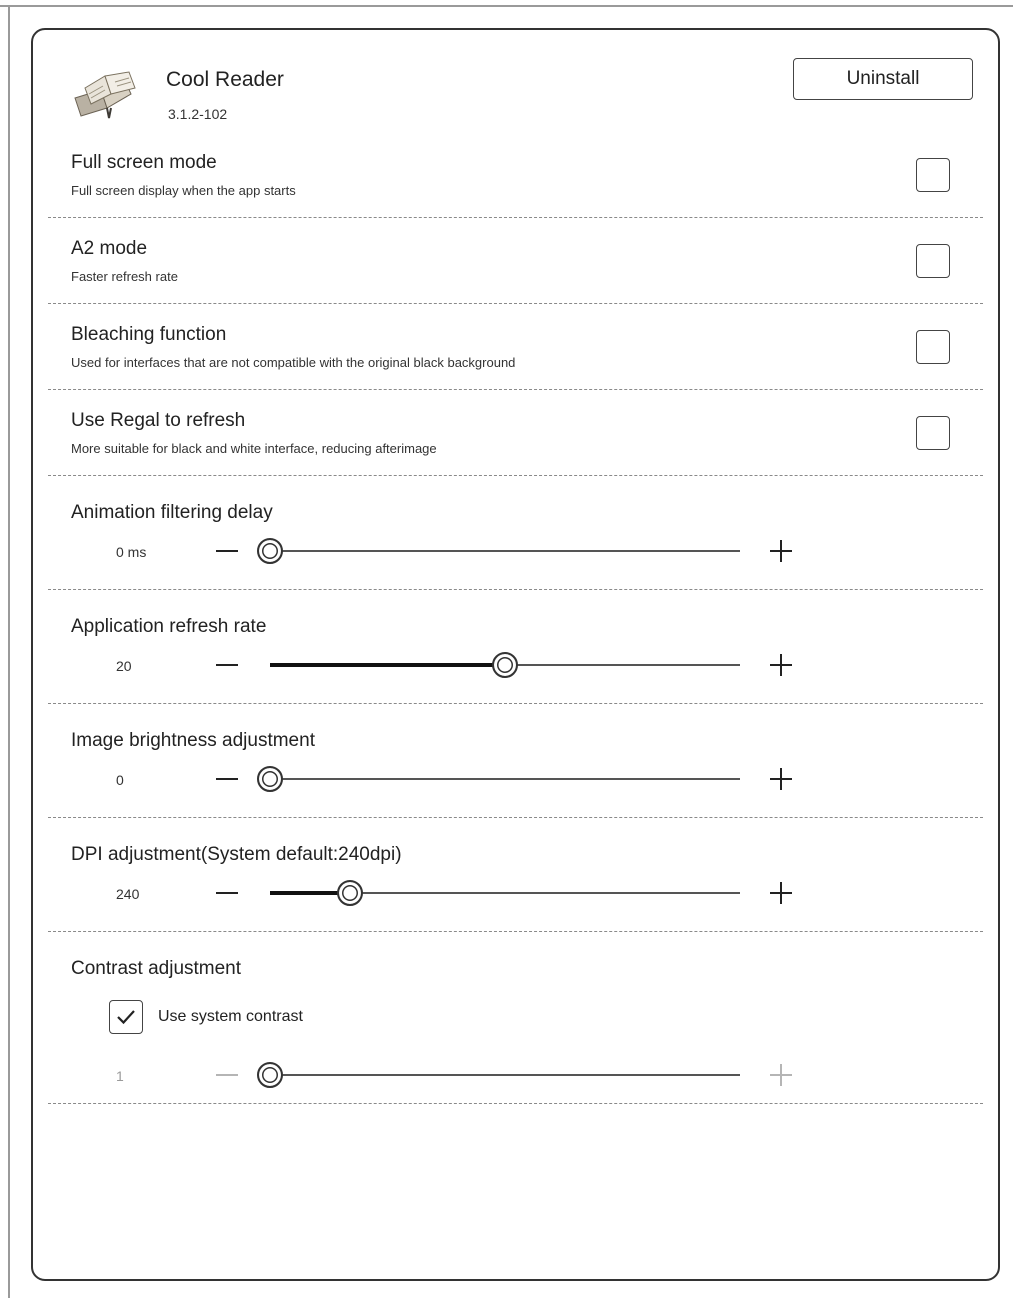  What do you see at coordinates (144, 162) in the screenshot?
I see `setting-title: Full screen mode` at bounding box center [144, 162].